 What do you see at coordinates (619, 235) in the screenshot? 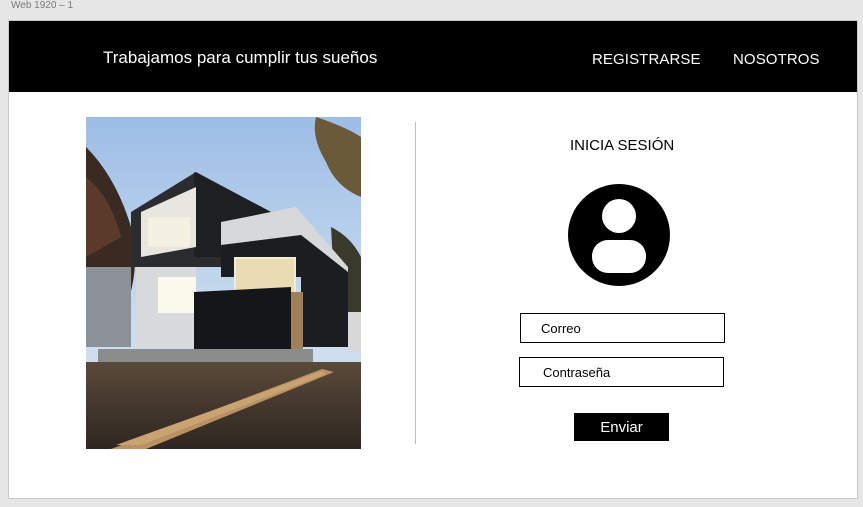
I see `user-avatar-icon` at bounding box center [619, 235].